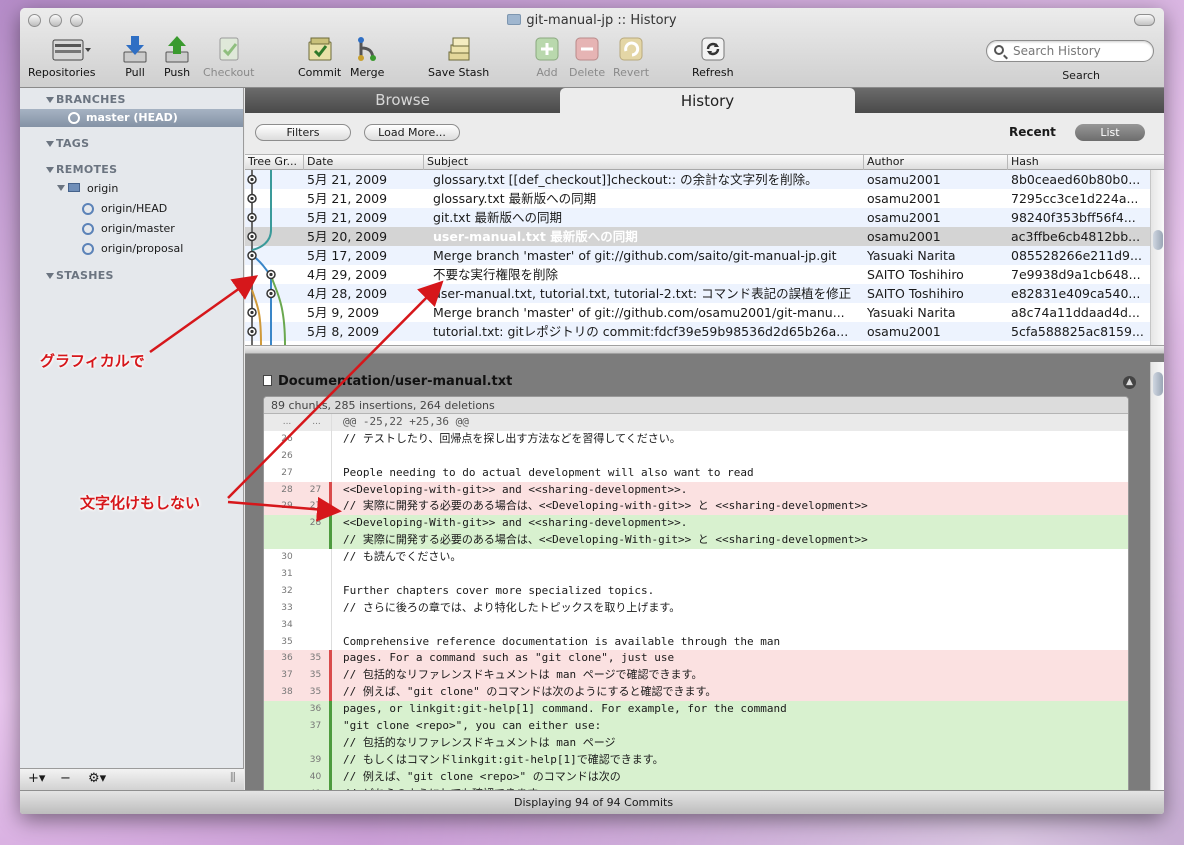 Image resolution: width=1184 pixels, height=845 pixels. I want to click on arrow-to-graph, so click(204, 314).